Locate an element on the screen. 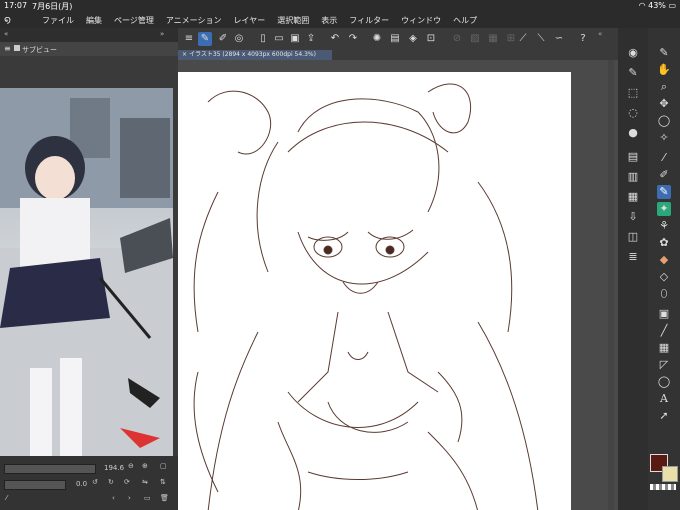 This screenshot has height=510, width=680. move-tool-icon: ✥ is located at coordinates (664, 104).